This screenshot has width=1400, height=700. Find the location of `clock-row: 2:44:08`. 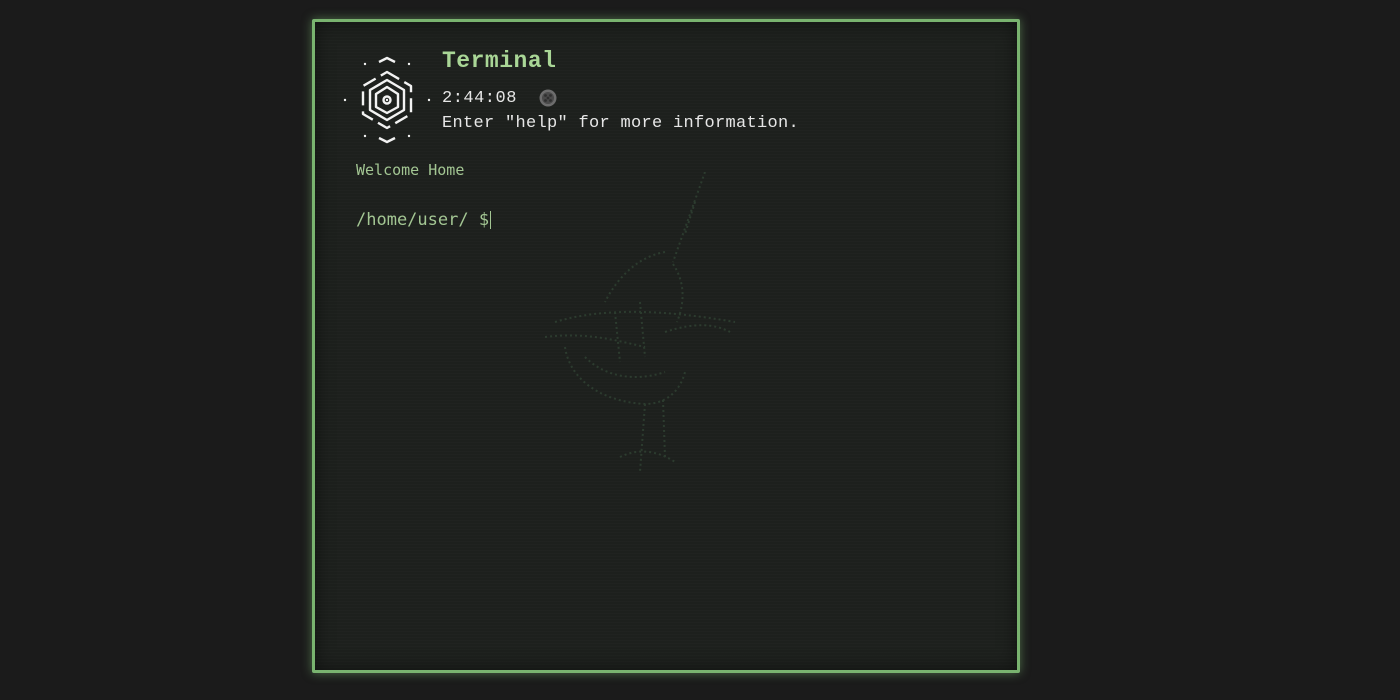

clock-row: 2:44:08 is located at coordinates (499, 98).